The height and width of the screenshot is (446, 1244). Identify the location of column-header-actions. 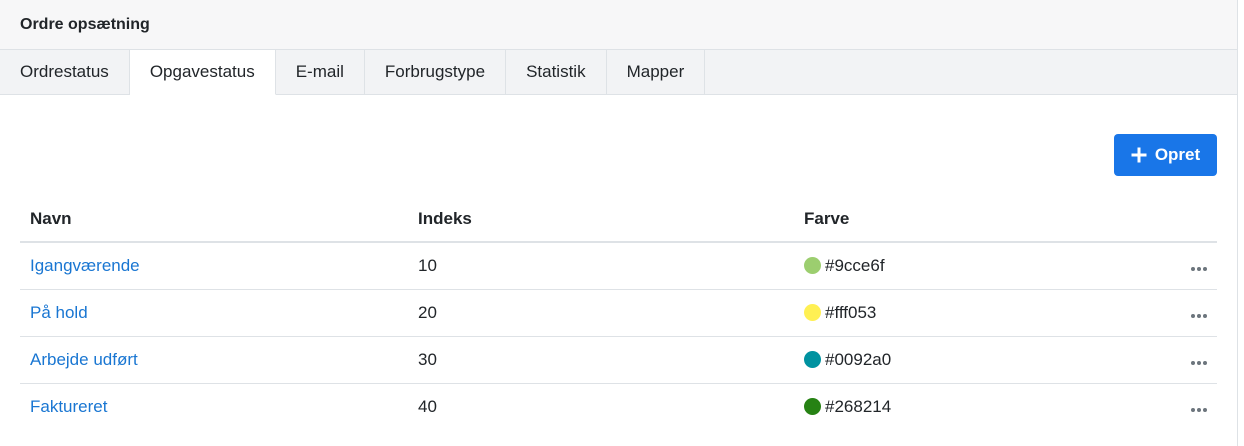
(1190, 219).